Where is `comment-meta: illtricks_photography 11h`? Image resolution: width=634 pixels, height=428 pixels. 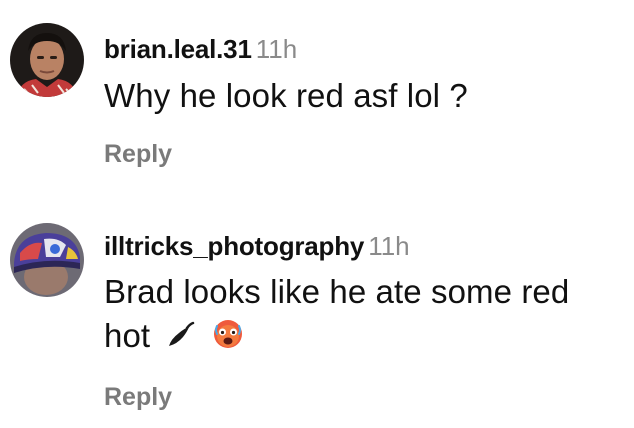
comment-meta: illtricks_photography 11h is located at coordinates (257, 246).